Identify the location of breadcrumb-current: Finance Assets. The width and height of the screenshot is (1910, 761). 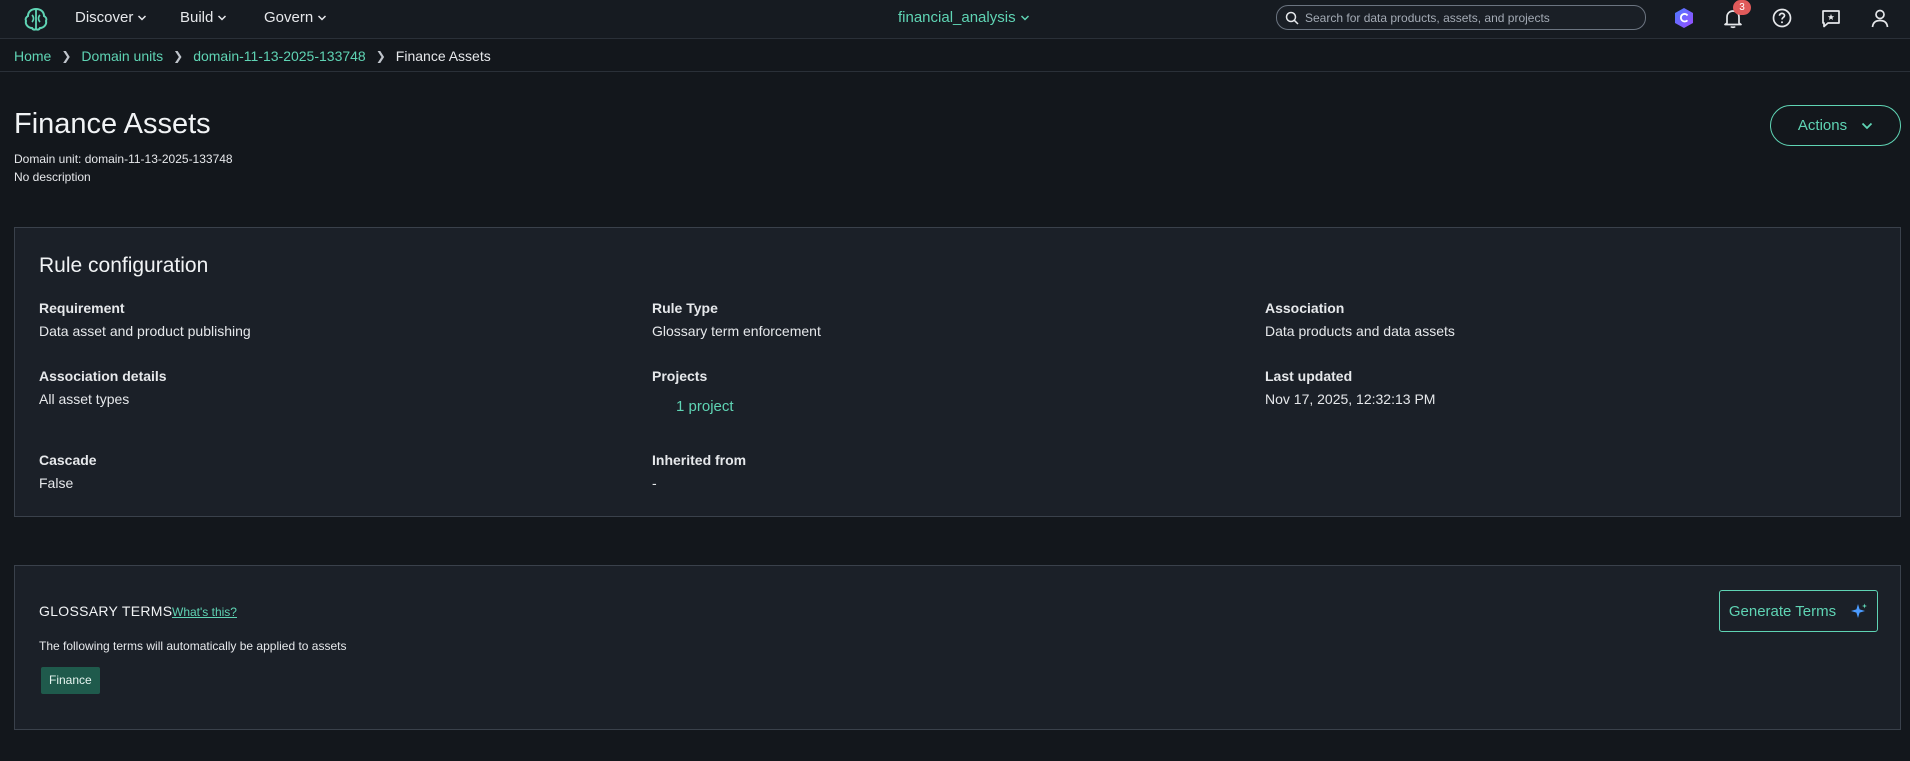
(443, 56).